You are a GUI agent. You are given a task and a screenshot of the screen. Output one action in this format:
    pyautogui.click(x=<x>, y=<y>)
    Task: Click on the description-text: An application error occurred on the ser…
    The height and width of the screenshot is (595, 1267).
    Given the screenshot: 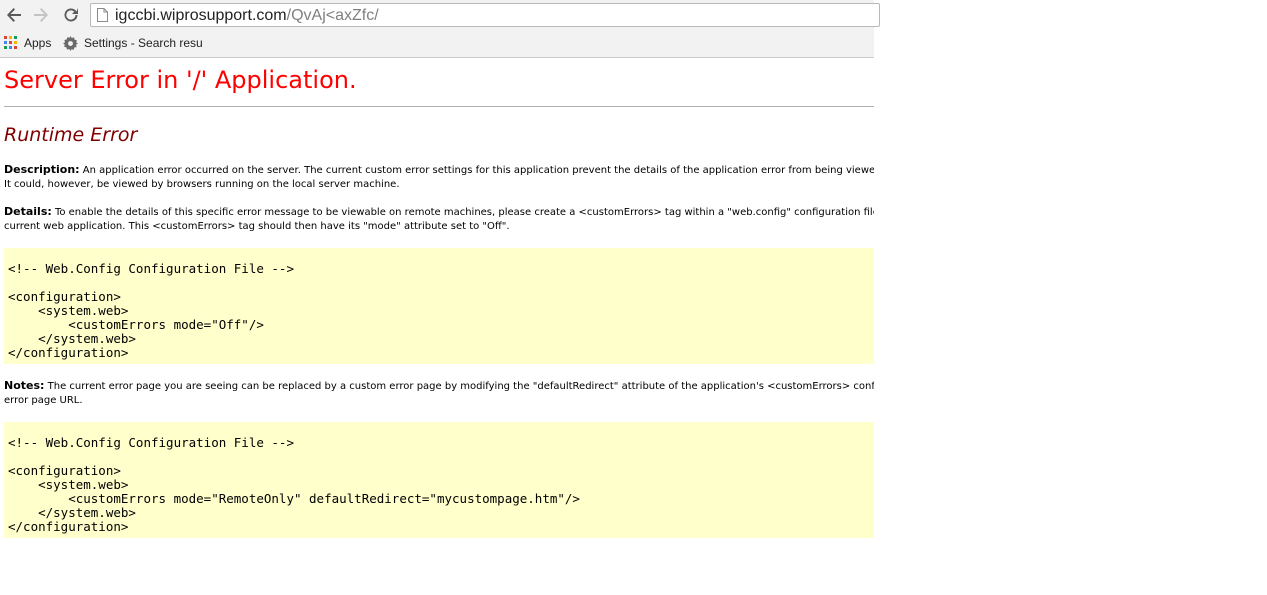 What is the action you would take?
    pyautogui.click(x=478, y=170)
    